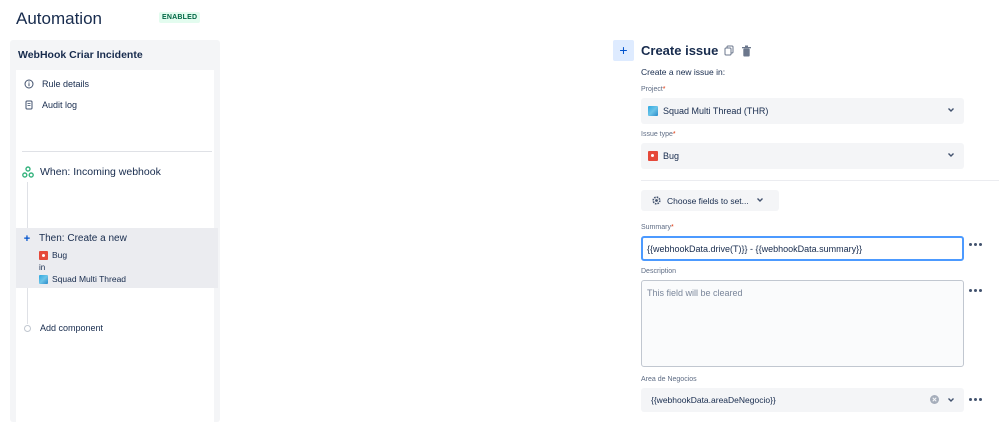 This screenshot has width=999, height=422. I want to click on clear-icon, so click(934, 399).